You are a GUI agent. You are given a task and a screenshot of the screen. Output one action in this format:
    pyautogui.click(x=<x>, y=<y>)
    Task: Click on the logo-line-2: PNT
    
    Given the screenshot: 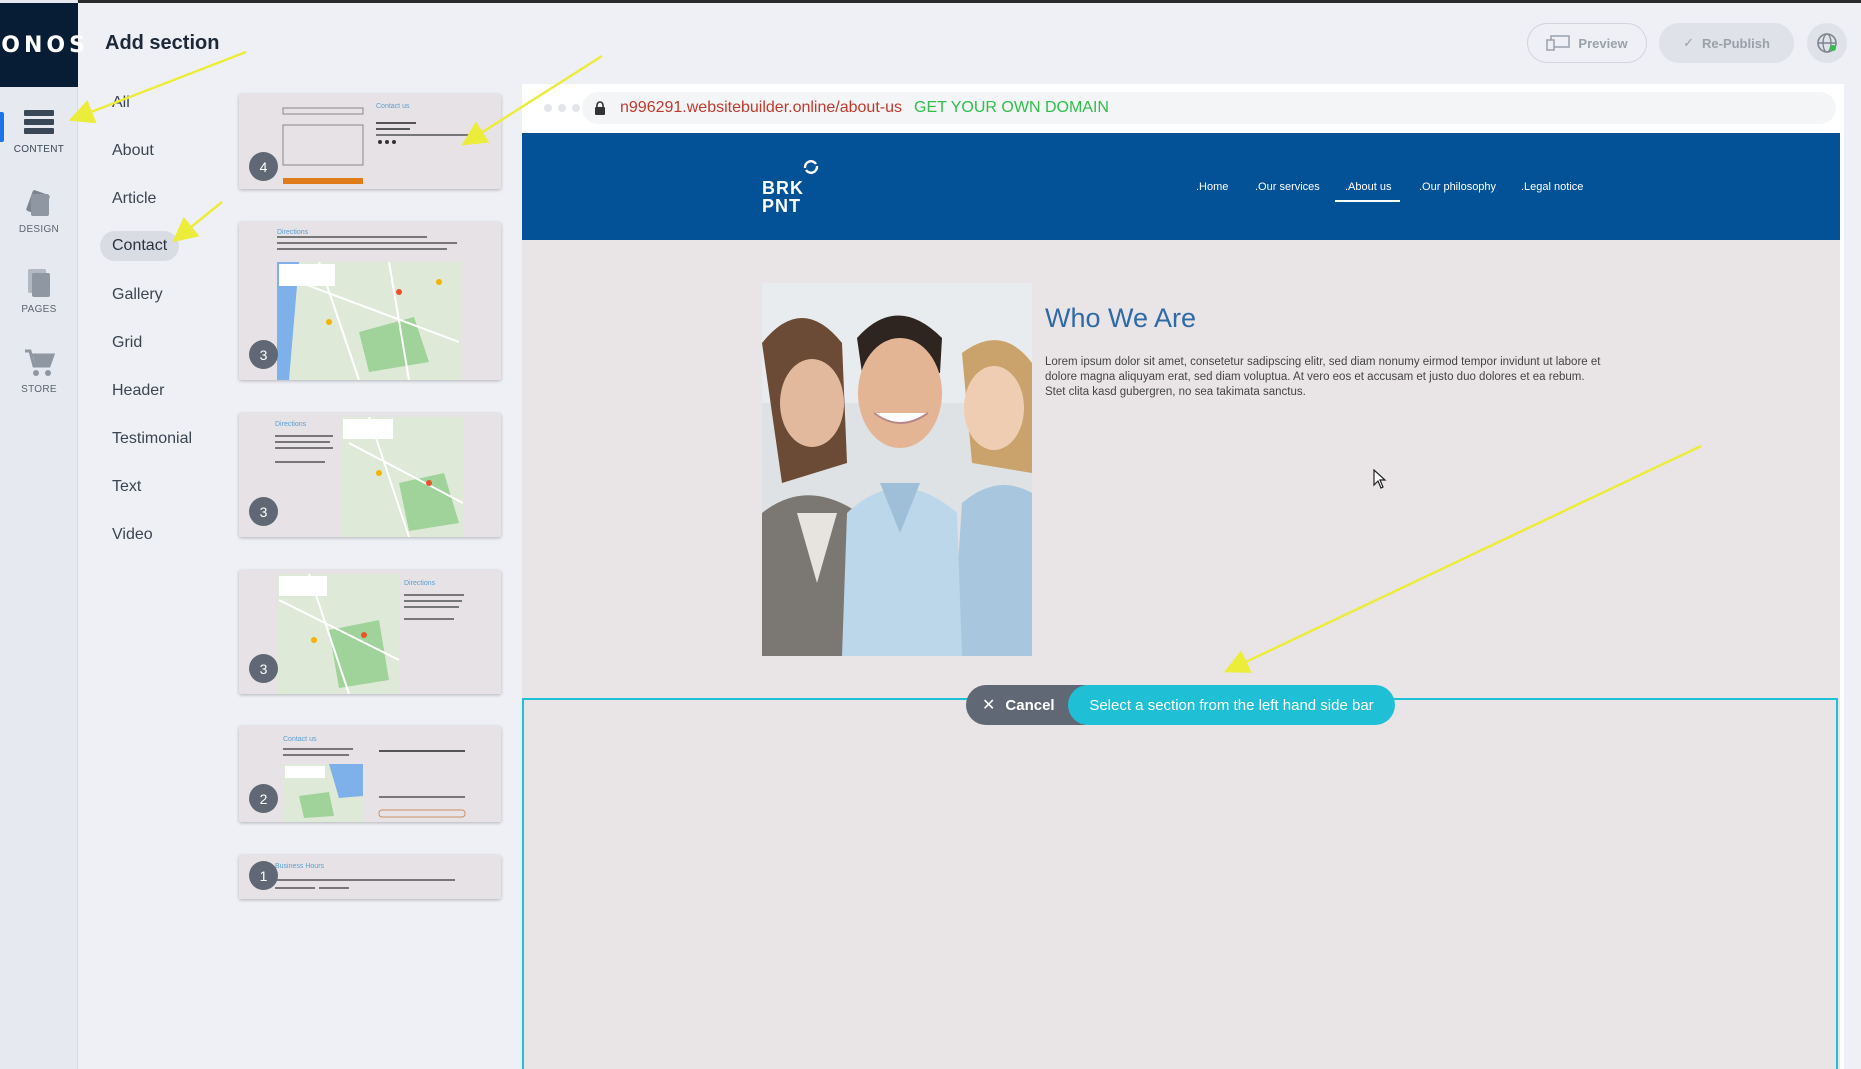 What is the action you would take?
    pyautogui.click(x=781, y=206)
    